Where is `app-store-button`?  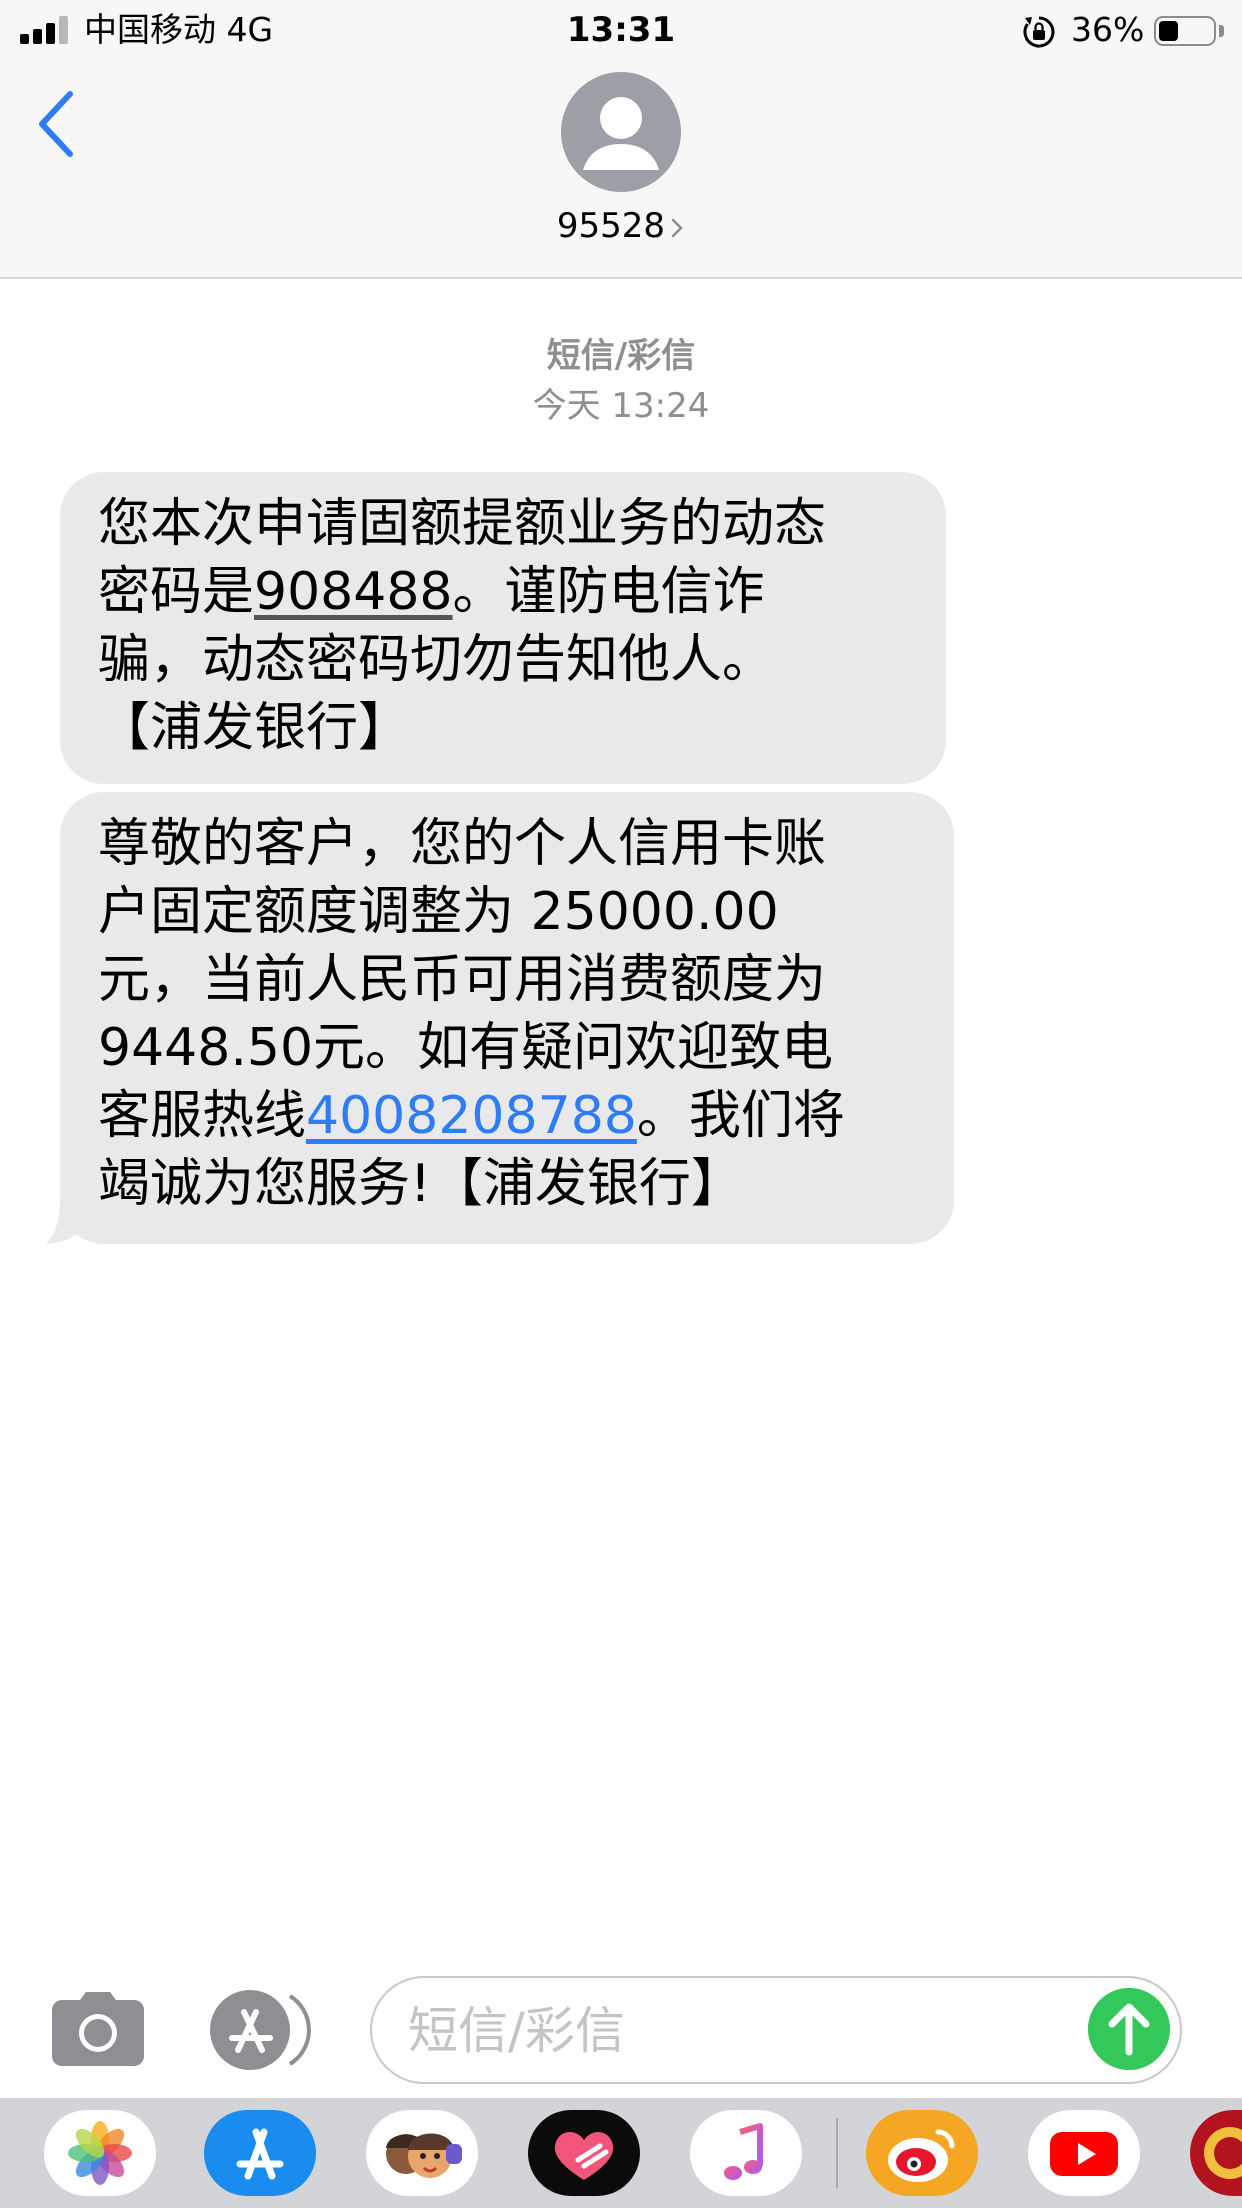 app-store-button is located at coordinates (263, 2030).